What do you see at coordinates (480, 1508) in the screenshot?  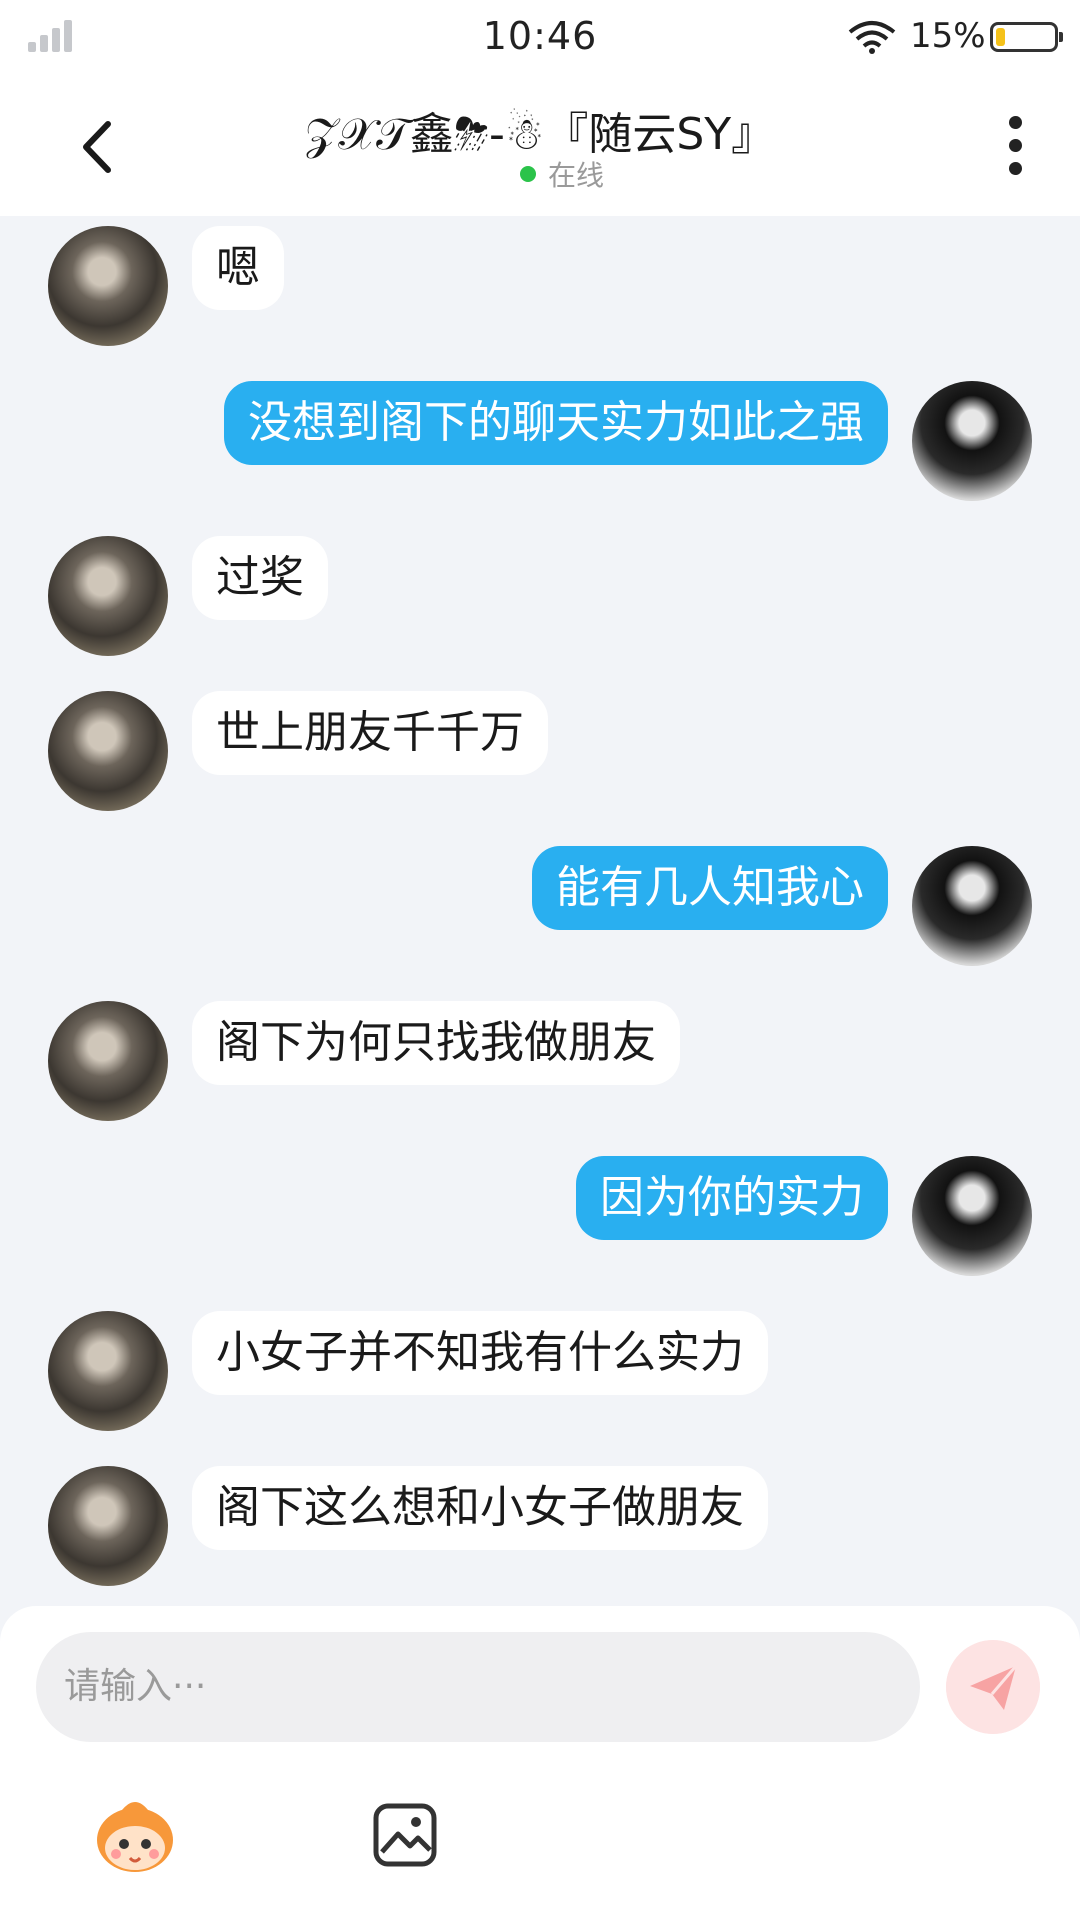 I see `incoming-message-bubble: 阁下这么想和小女子做朋友` at bounding box center [480, 1508].